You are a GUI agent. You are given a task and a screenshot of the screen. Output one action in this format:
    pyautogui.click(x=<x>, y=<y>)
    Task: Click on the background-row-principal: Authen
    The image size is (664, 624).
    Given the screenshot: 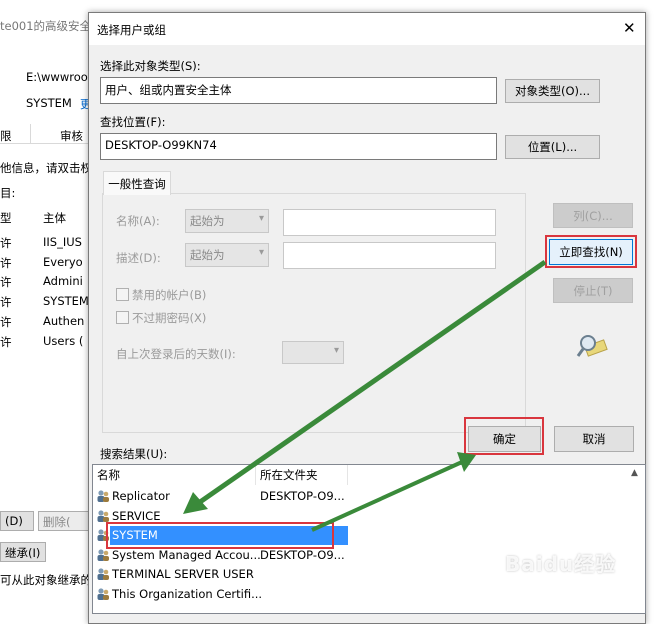 What is the action you would take?
    pyautogui.click(x=64, y=320)
    